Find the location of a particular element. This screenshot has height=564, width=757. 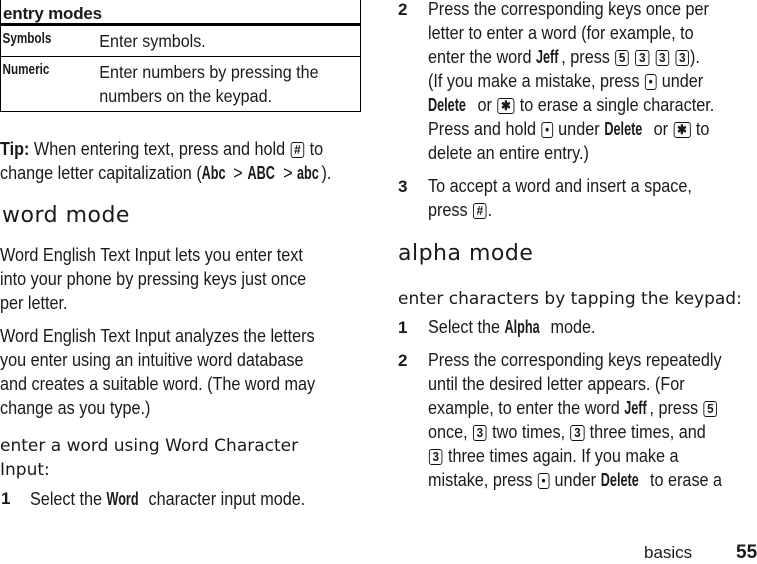

text: mistake, press is located at coordinates (482, 480).